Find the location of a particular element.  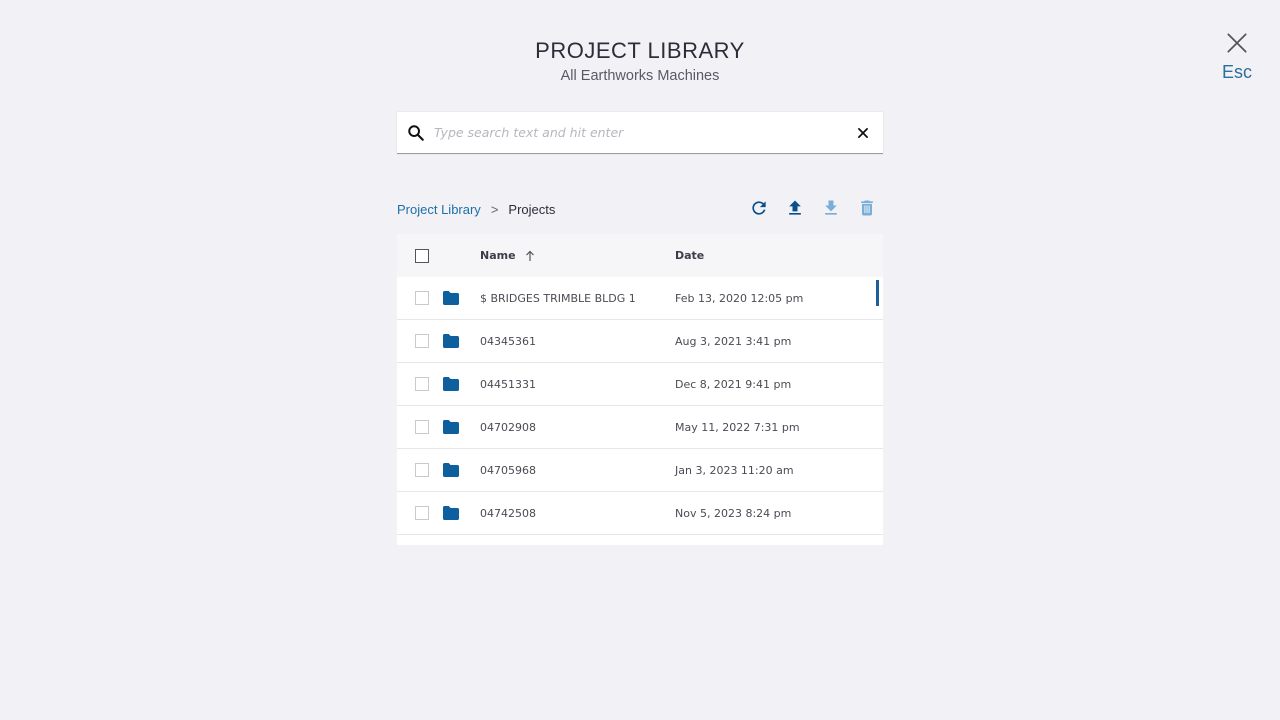

row-name: 04742508 is located at coordinates (508, 513).